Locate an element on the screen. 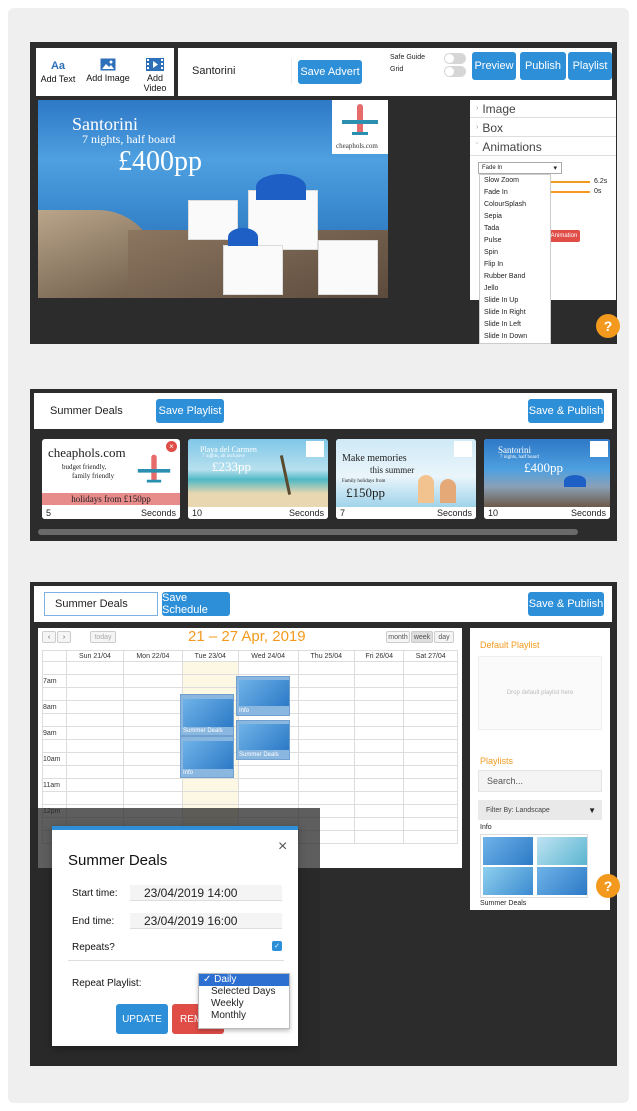 The width and height of the screenshot is (637, 1111). week-view-button: week is located at coordinates (422, 637).